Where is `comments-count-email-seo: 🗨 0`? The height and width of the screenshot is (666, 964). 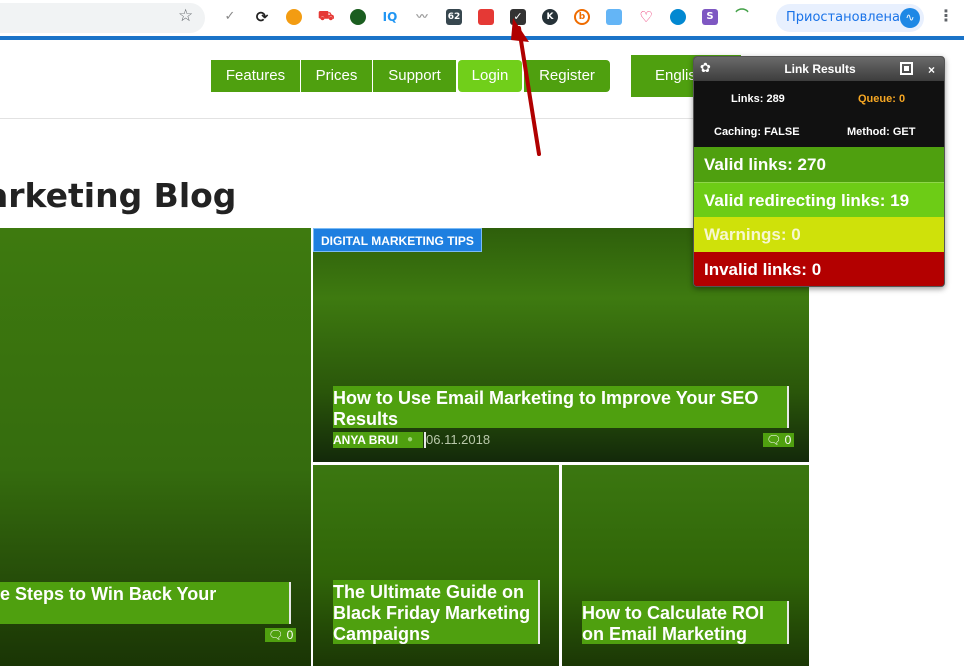
comments-count-email-seo: 🗨 0 is located at coordinates (779, 440).